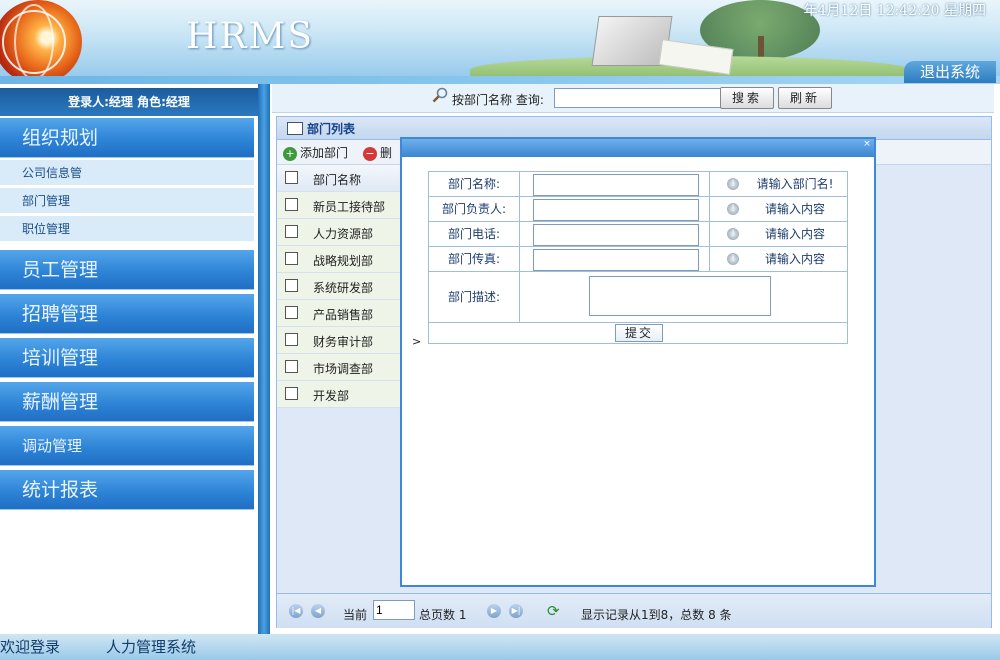 The width and height of the screenshot is (1000, 660). Describe the element at coordinates (151, 647) in the screenshot. I see `footer-app-name: 人力管理系统` at that location.